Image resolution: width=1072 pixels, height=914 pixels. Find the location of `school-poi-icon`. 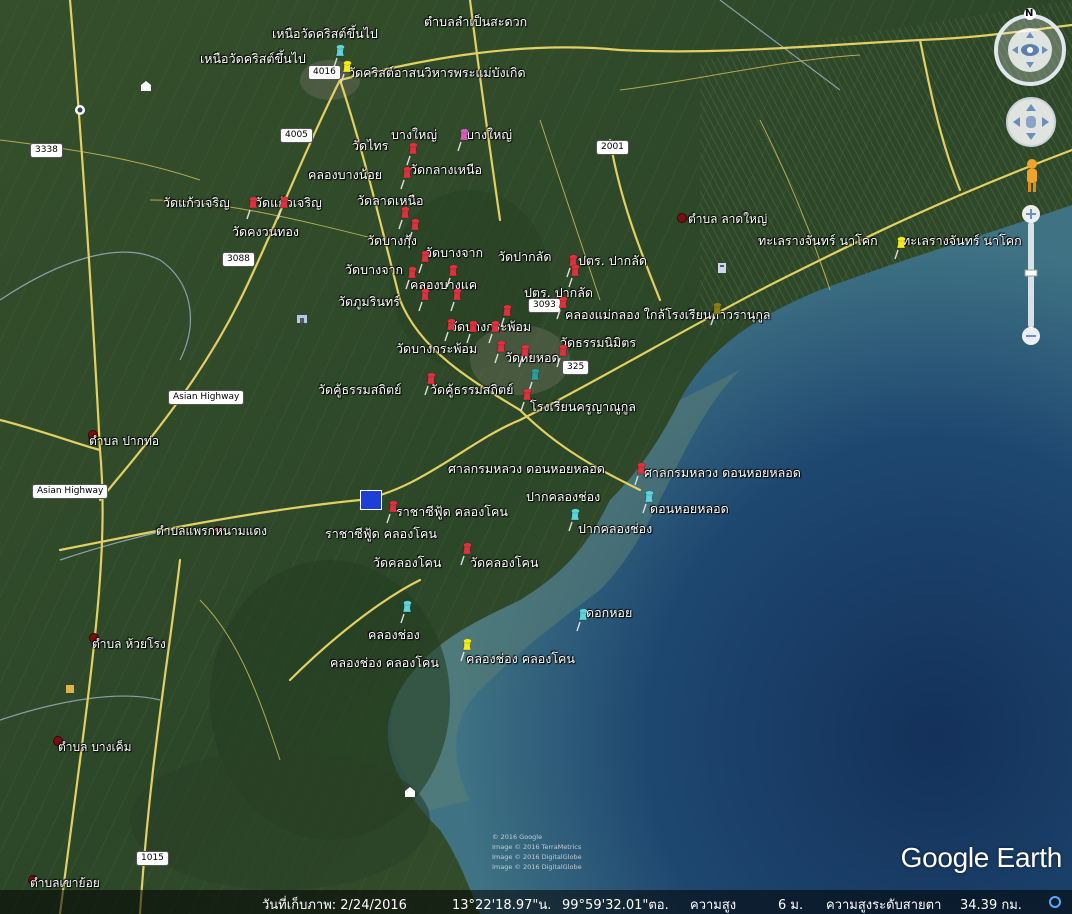

school-poi-icon is located at coordinates (302, 318).